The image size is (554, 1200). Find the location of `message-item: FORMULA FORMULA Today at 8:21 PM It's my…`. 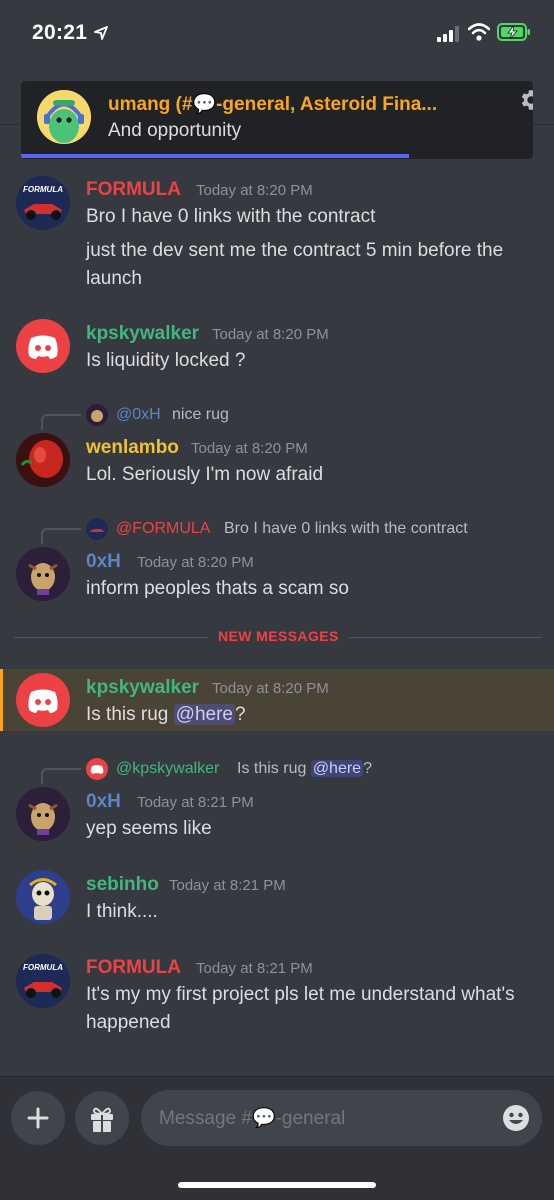

message-item: FORMULA FORMULA Today at 8:21 PM It's my… is located at coordinates (277, 1000).